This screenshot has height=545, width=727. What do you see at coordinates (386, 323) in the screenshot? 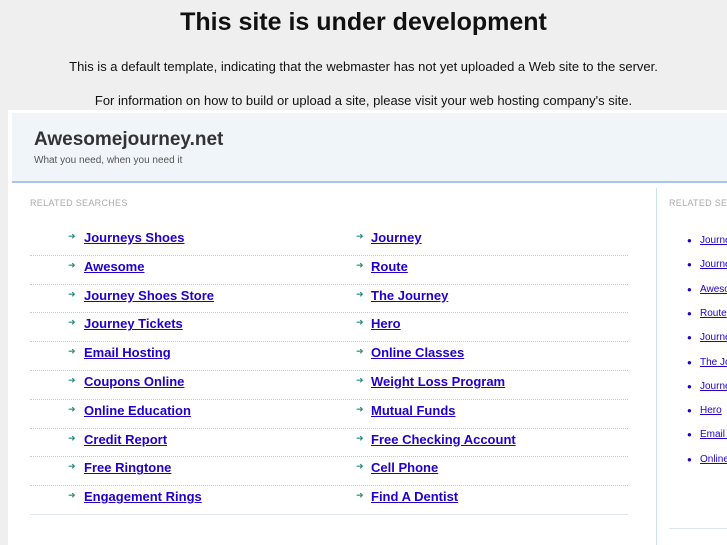
I see `search-link: Hero` at bounding box center [386, 323].